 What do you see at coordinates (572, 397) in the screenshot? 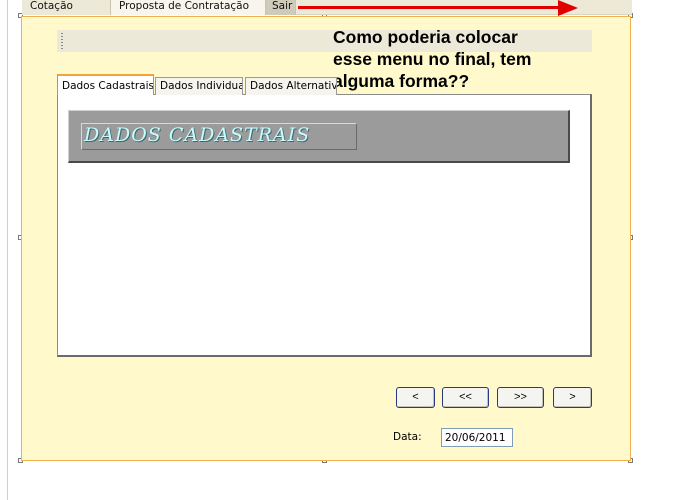
I see `next-record-button: >` at bounding box center [572, 397].